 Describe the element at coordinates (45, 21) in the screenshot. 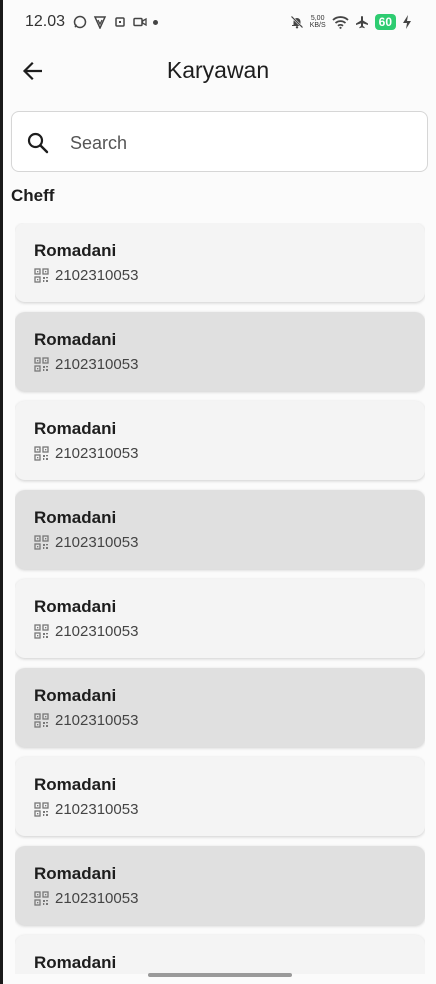

I see `status-time: 12.03` at that location.